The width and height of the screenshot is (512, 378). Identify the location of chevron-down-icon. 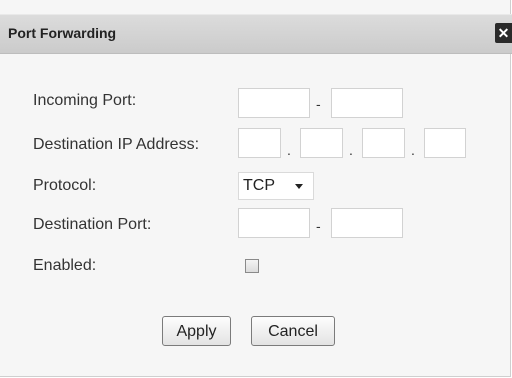
(299, 186).